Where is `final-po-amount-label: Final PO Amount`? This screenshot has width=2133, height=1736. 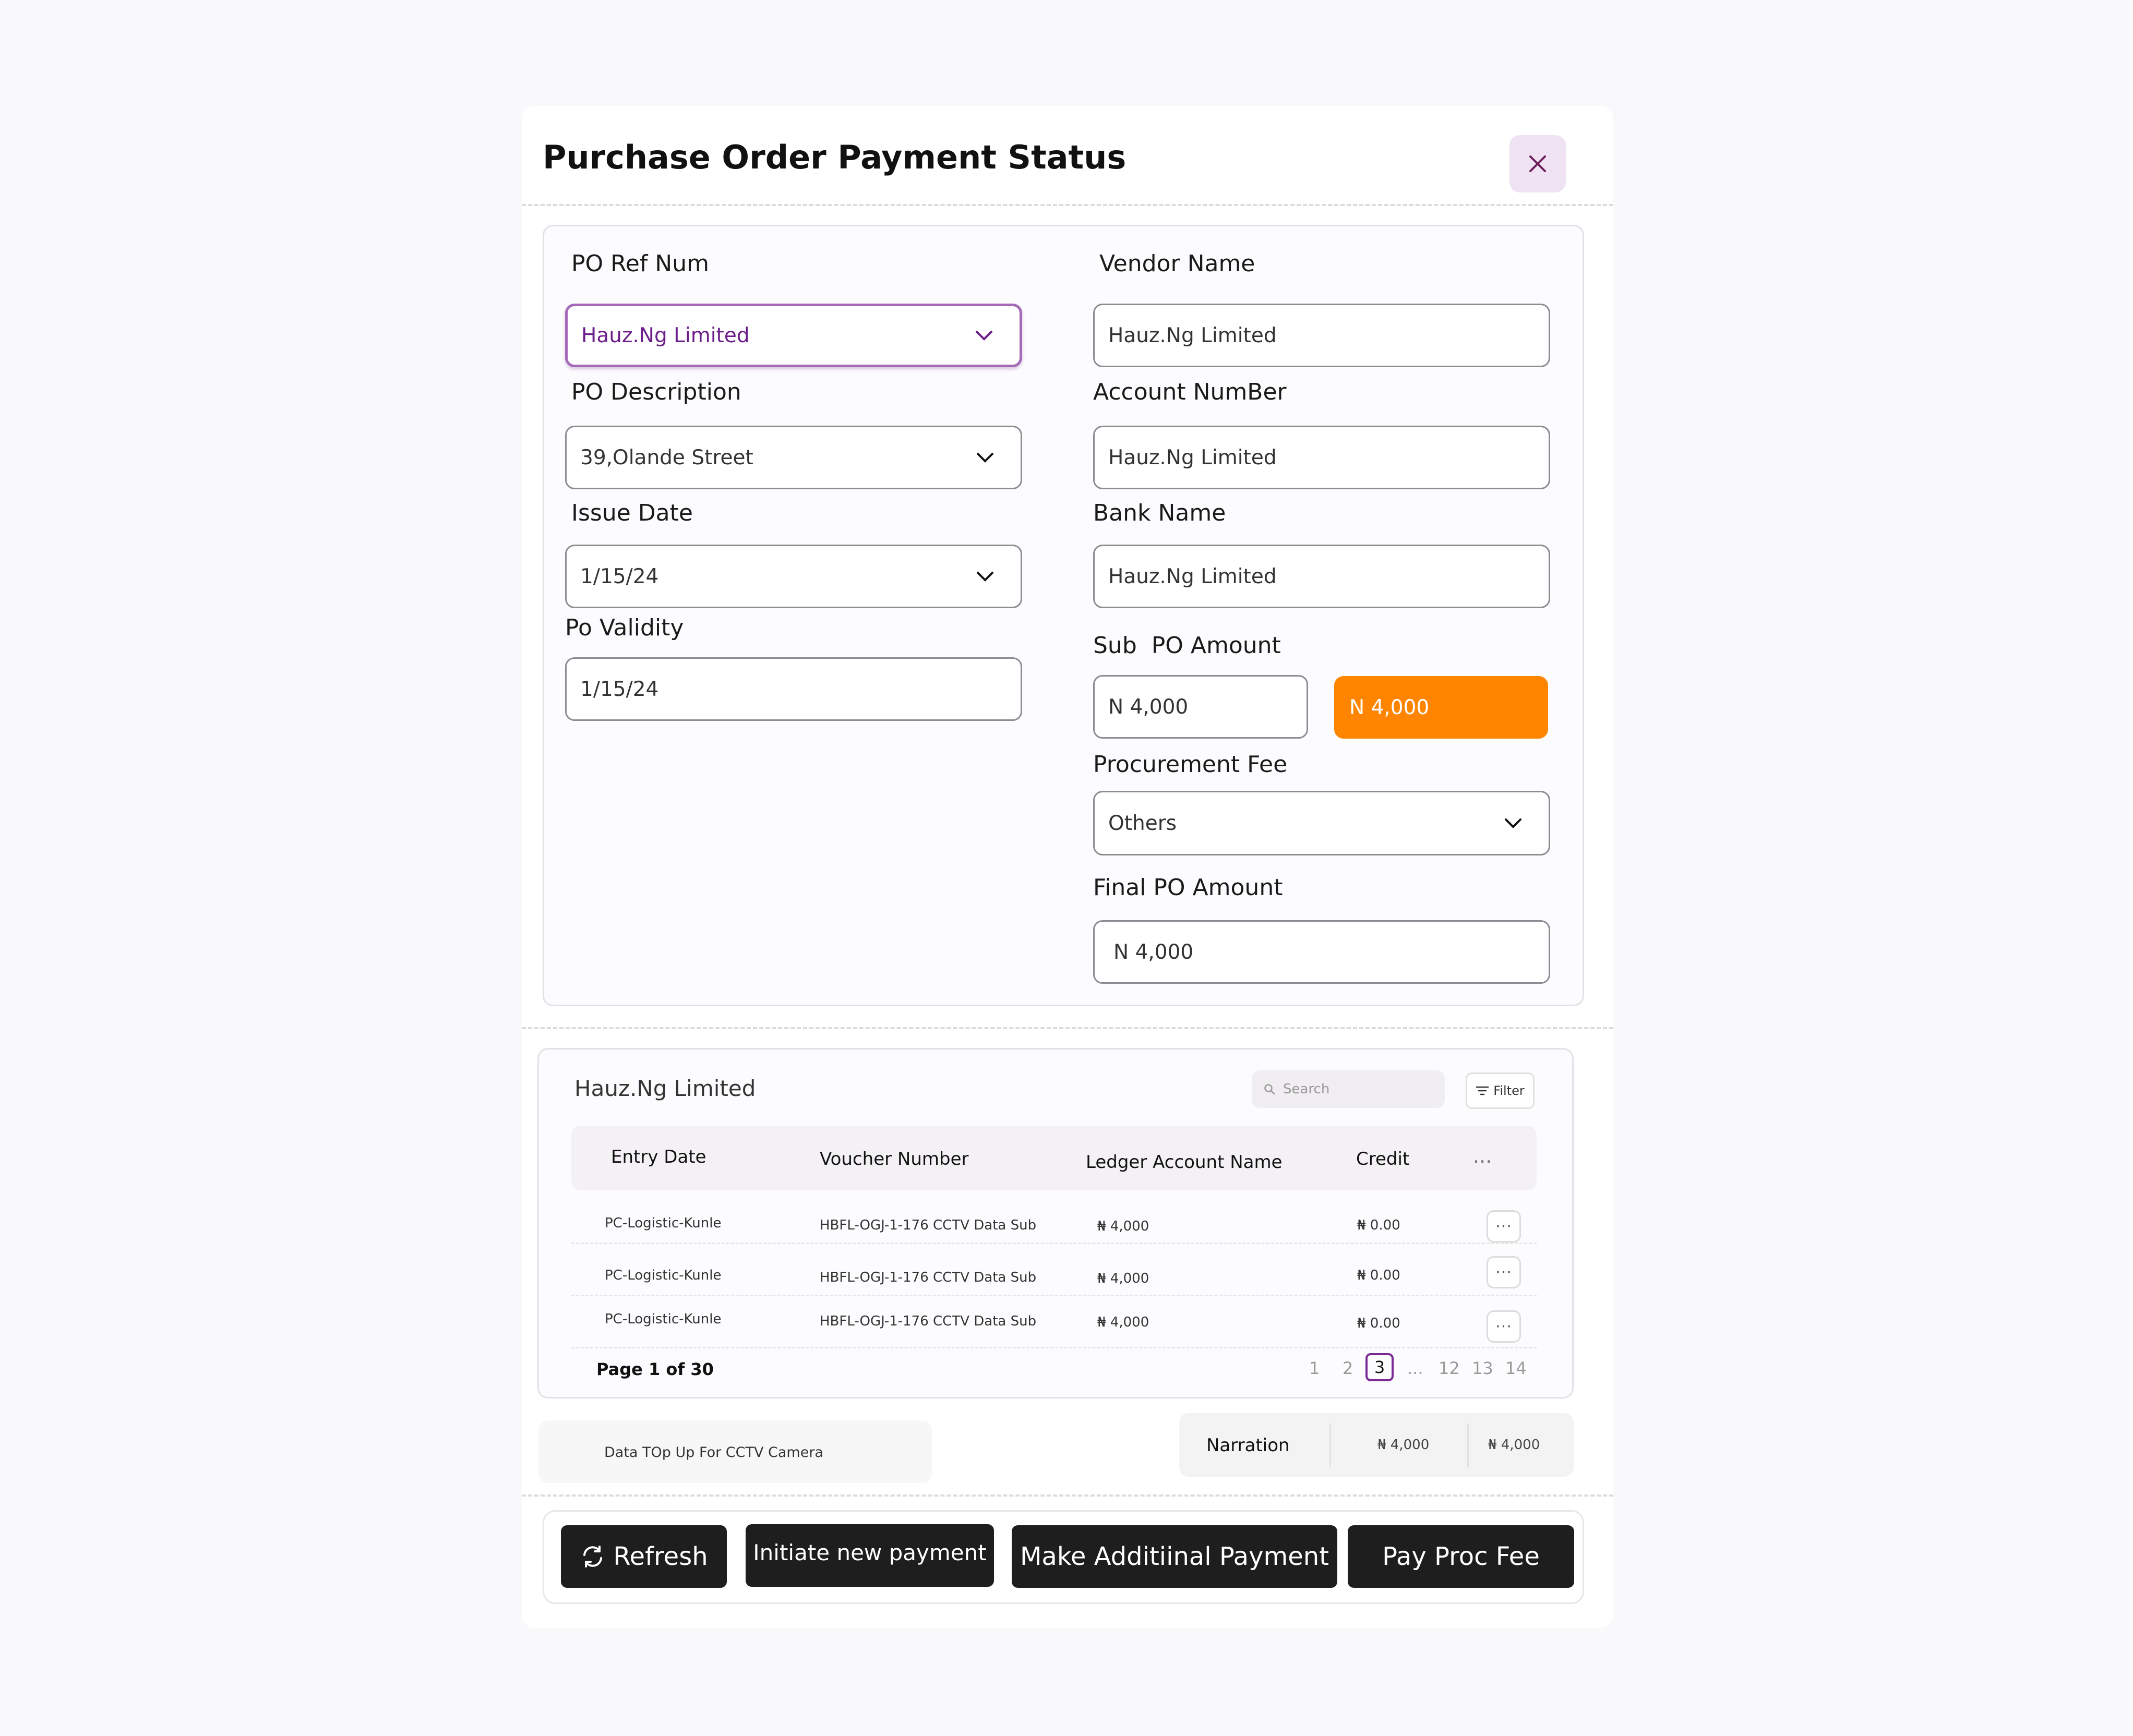 final-po-amount-label: Final PO Amount is located at coordinates (1188, 887).